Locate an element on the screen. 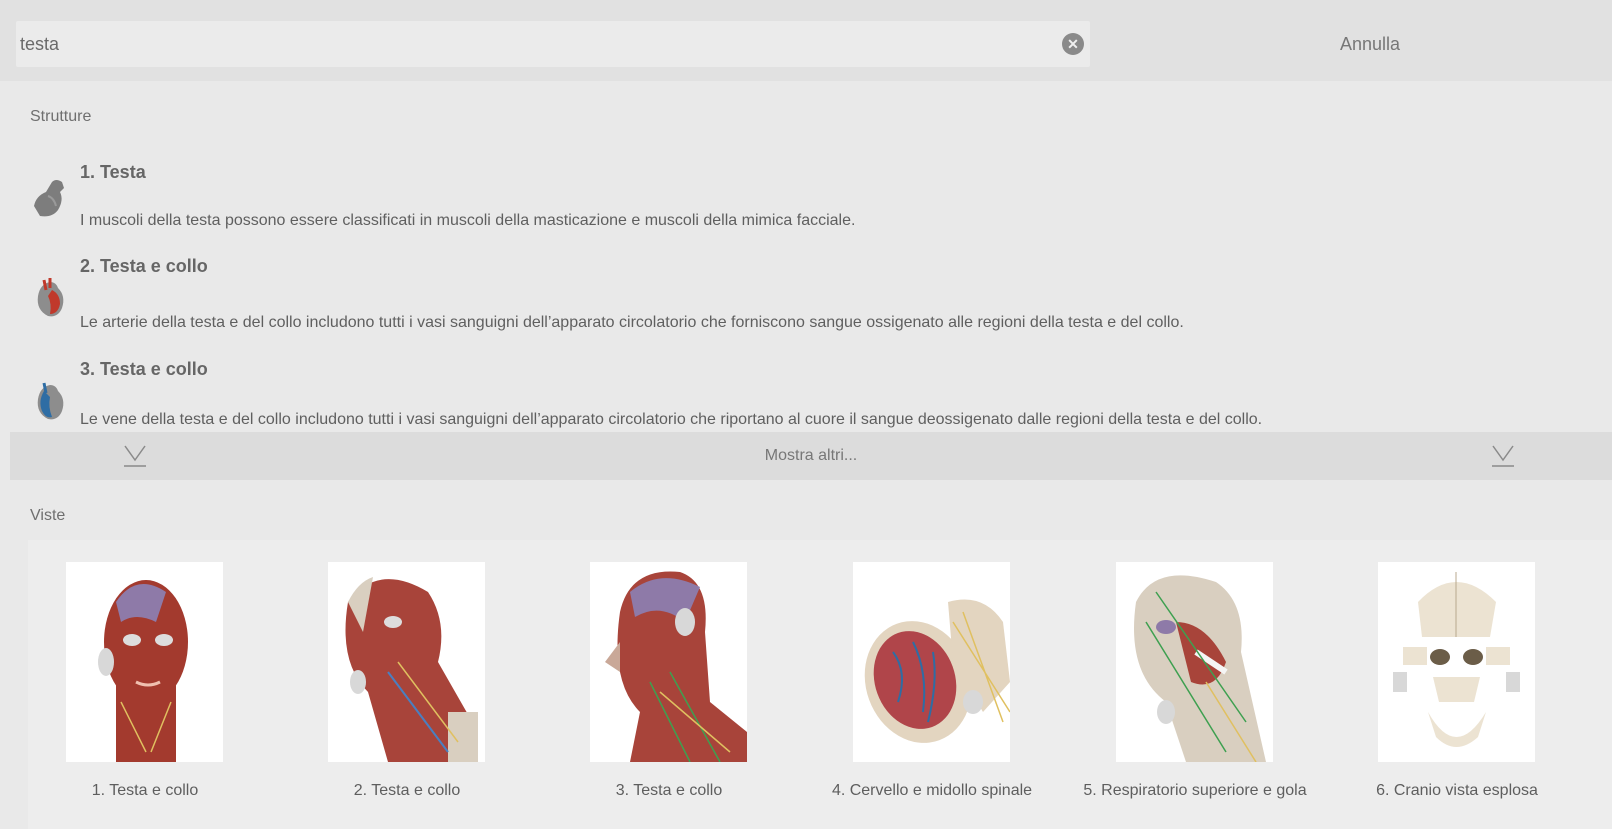 The height and width of the screenshot is (829, 1612). view-label: 2. Testa e collo is located at coordinates (407, 790).